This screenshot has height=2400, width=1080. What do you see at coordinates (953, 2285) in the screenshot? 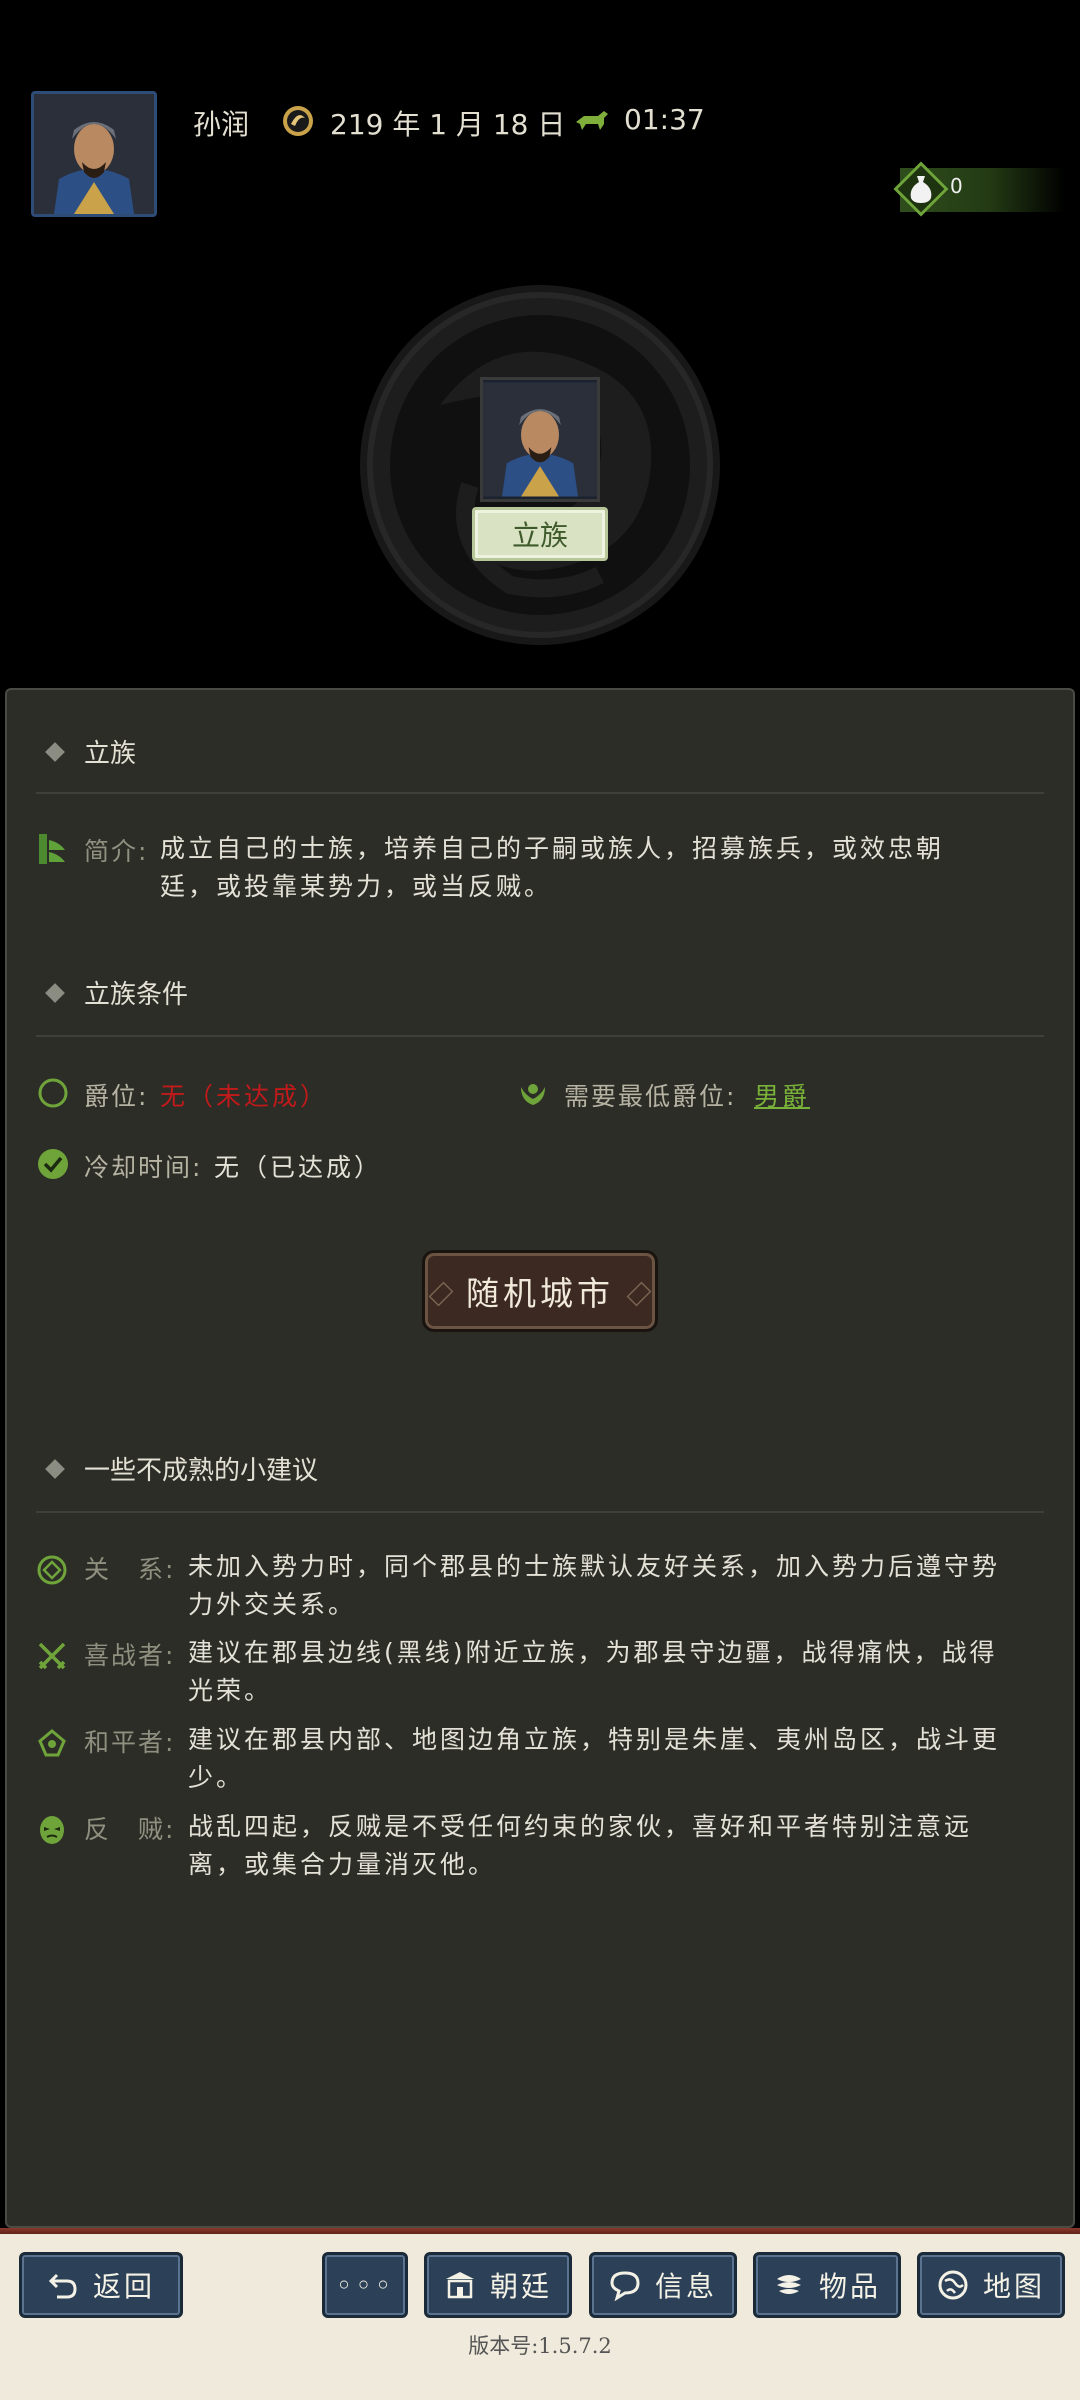
I see `globe-icon` at bounding box center [953, 2285].